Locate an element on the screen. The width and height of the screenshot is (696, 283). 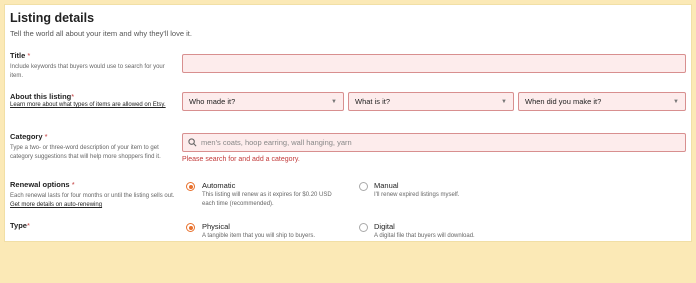
renewal-automatic-radio is located at coordinates (190, 186).